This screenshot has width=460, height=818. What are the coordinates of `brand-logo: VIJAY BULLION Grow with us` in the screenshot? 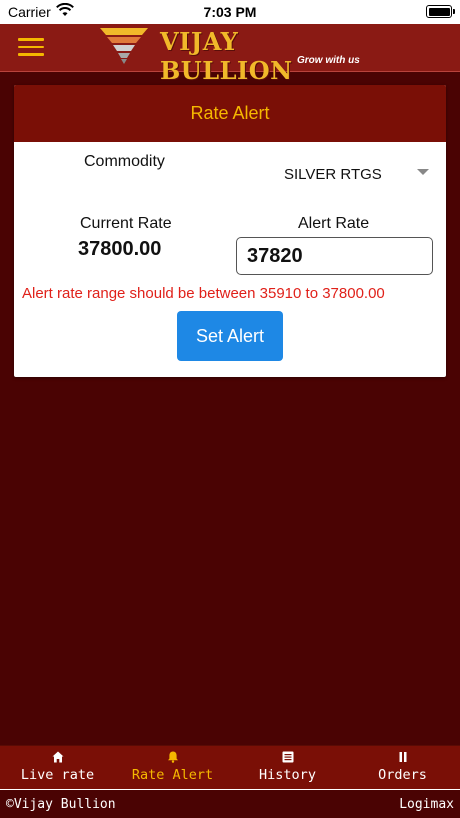 It's located at (230, 55).